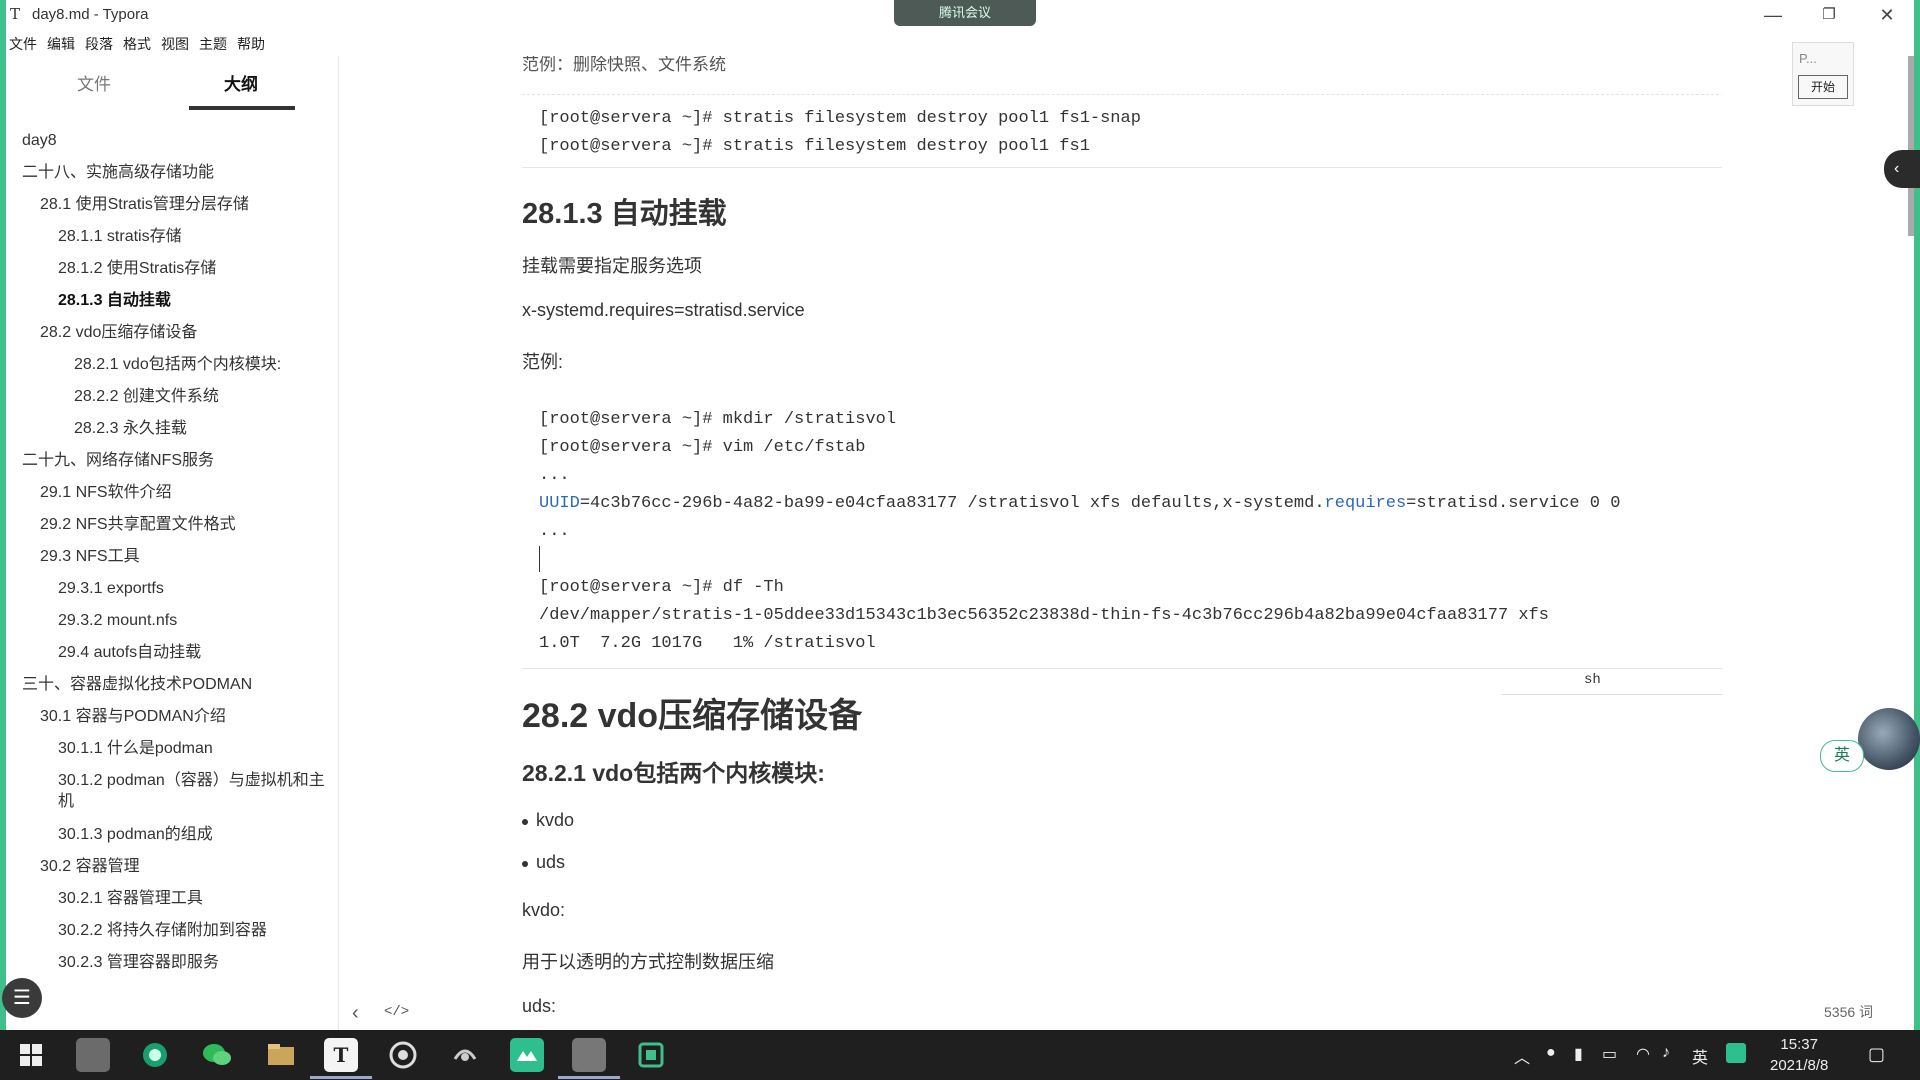  What do you see at coordinates (177, 42) in the screenshot?
I see `menu-view: 视图` at bounding box center [177, 42].